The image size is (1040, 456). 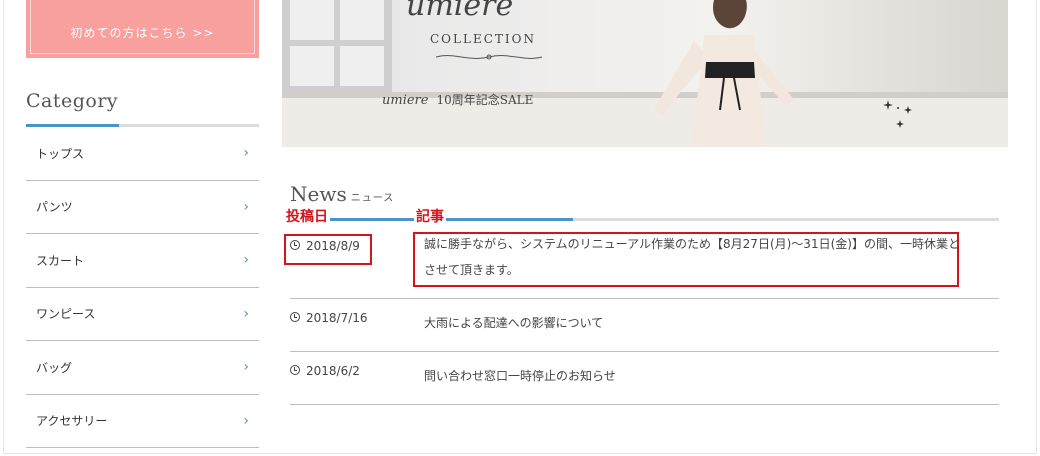 I want to click on category-item-accessory: アクセサリー ›, so click(x=142, y=421).